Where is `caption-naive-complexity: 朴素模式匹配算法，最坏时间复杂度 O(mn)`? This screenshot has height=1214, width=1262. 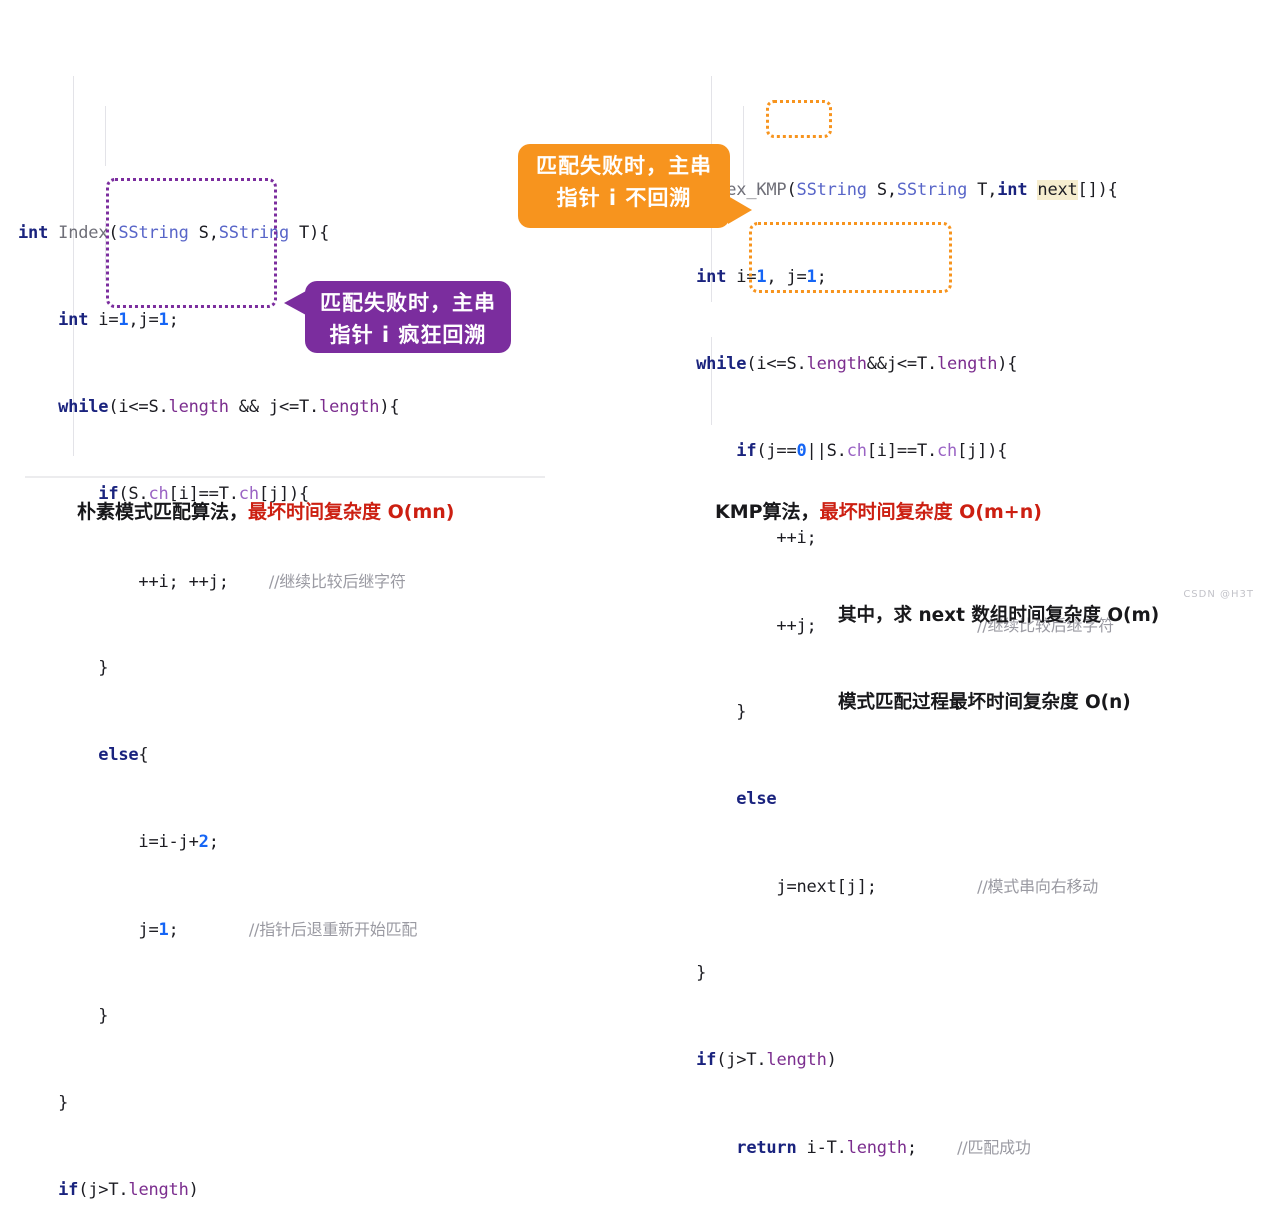
caption-naive-complexity: 朴素模式匹配算法，最坏时间复杂度 O(mn) is located at coordinates (265, 512).